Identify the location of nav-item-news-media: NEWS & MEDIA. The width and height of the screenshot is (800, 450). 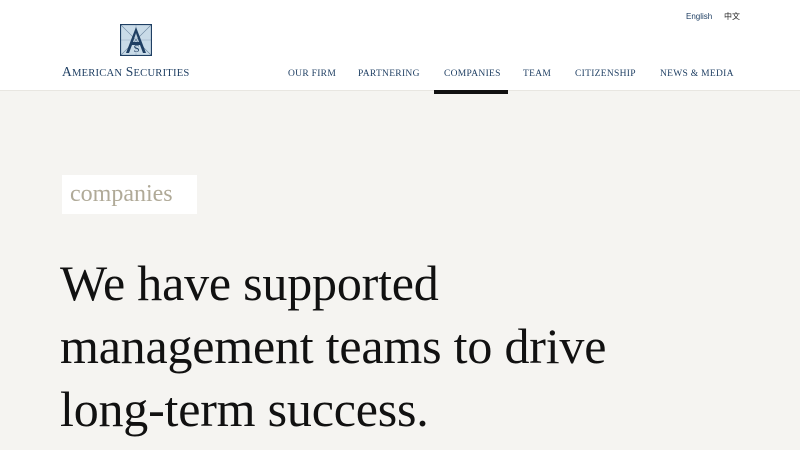
(697, 74).